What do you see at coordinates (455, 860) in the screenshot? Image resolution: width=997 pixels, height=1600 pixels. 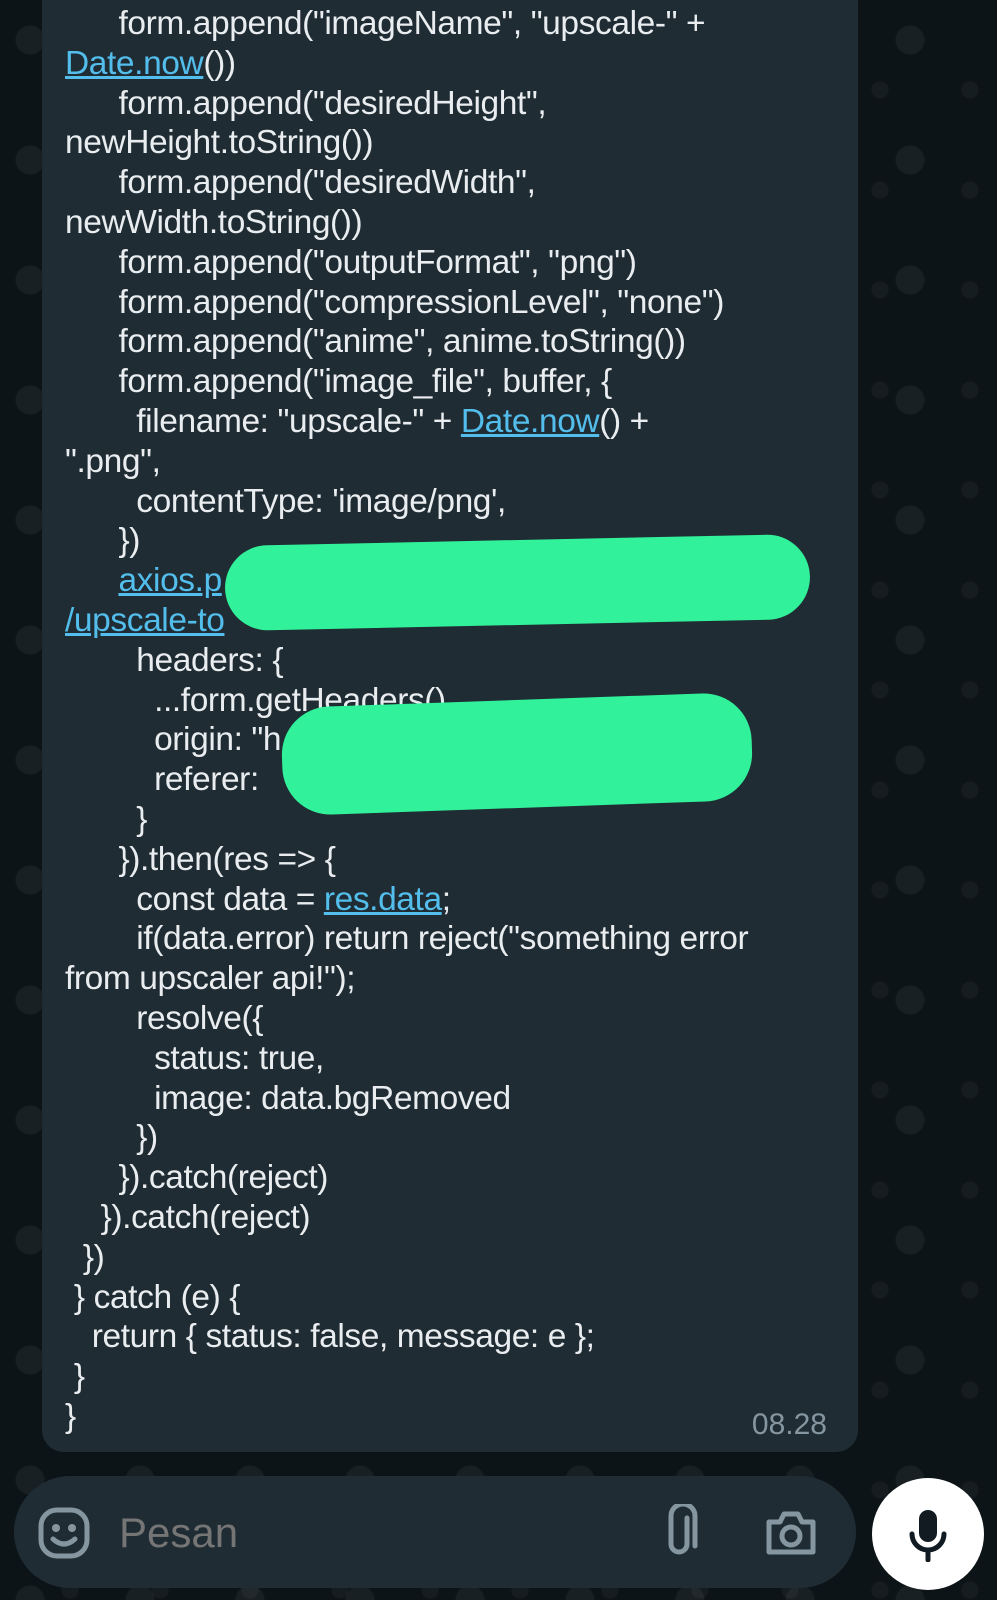 I see `code-line: }).then(res => {` at bounding box center [455, 860].